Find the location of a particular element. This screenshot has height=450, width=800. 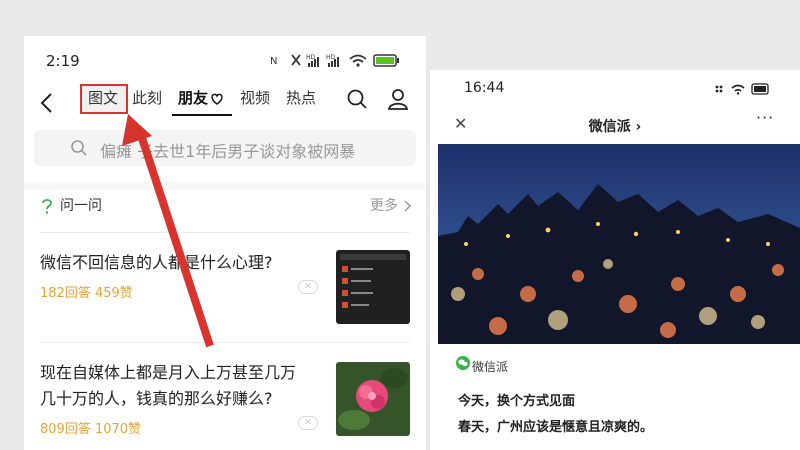

article-text: 春天，广州应该是惬意且凉爽的。 is located at coordinates (556, 427).